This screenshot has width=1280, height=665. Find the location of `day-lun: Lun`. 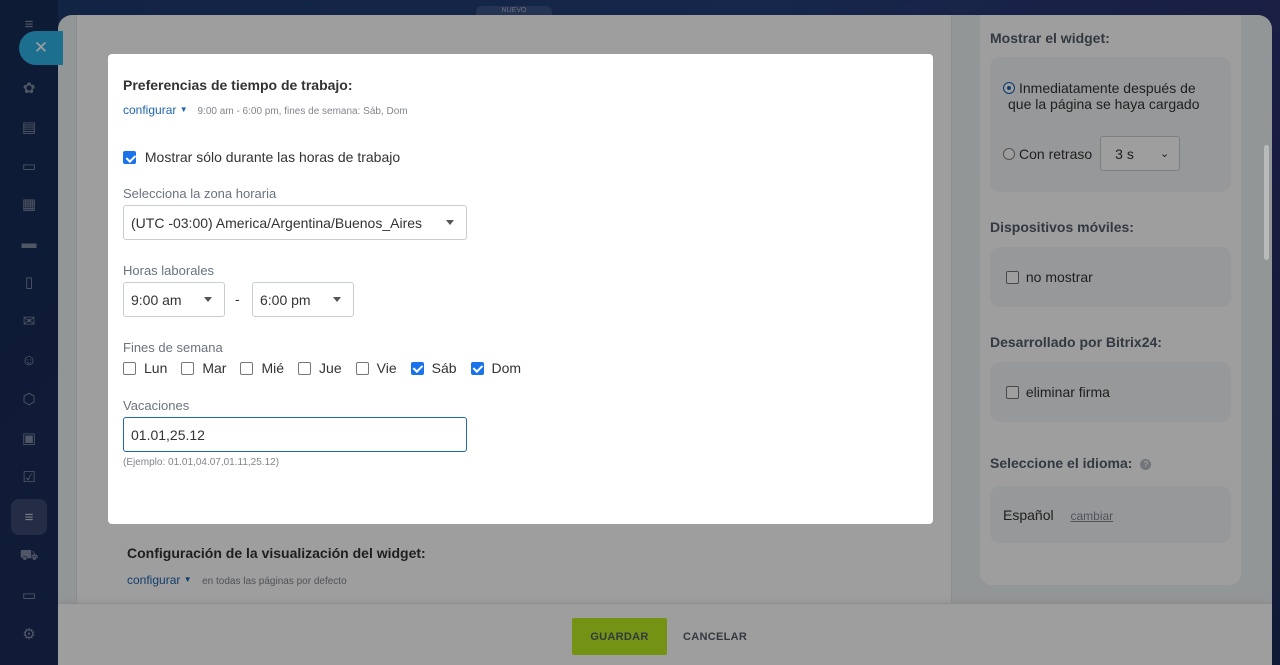

day-lun: Lun is located at coordinates (145, 368).